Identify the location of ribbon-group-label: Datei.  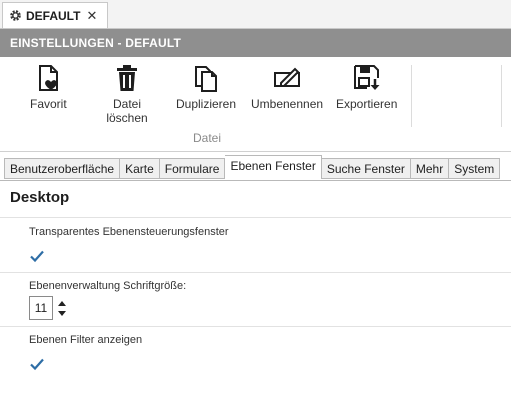
(207, 138).